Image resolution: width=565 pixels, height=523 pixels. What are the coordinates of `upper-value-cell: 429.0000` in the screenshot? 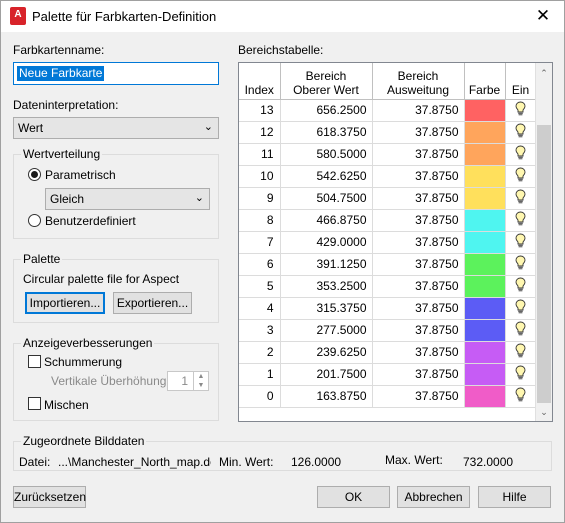 It's located at (326, 242).